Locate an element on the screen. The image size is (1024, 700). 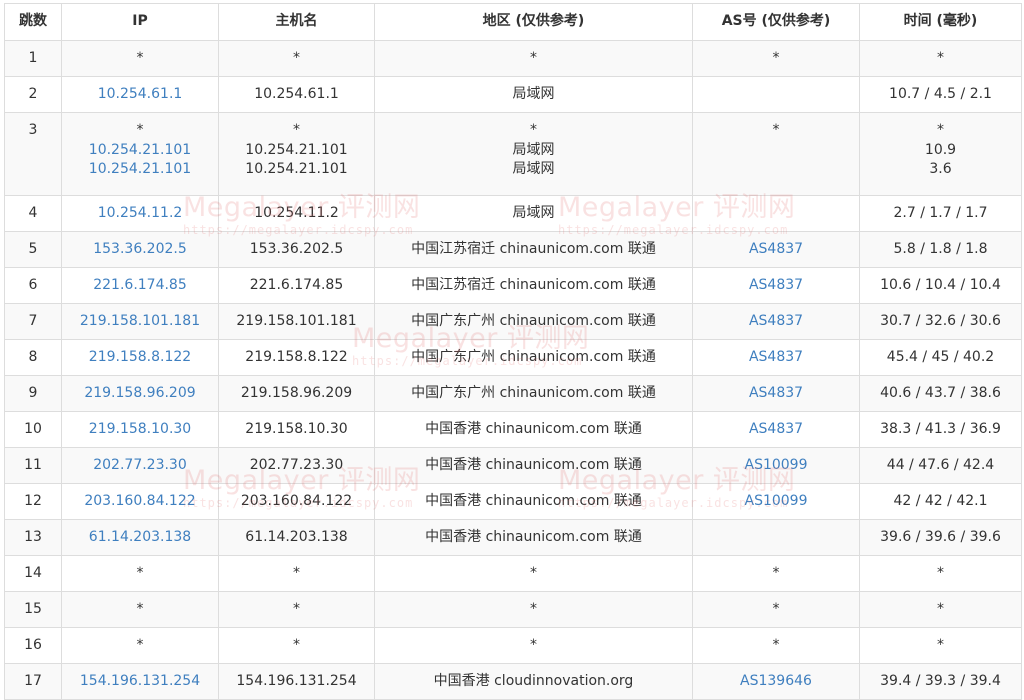
ip-cell-value: 153.36.202.5 is located at coordinates (140, 250).